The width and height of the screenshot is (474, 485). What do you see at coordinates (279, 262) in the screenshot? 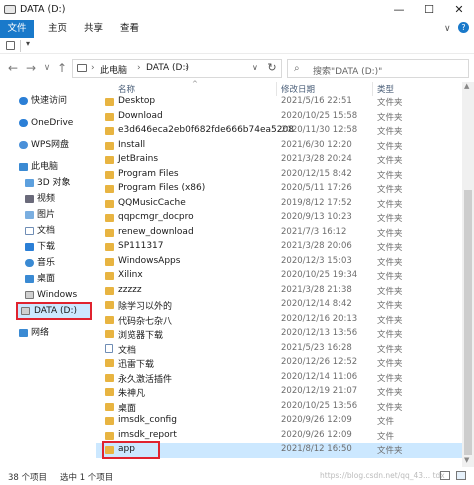
I see `file-row: WindowsApps 2020/12/3 15:03 文件夹` at bounding box center [279, 262].